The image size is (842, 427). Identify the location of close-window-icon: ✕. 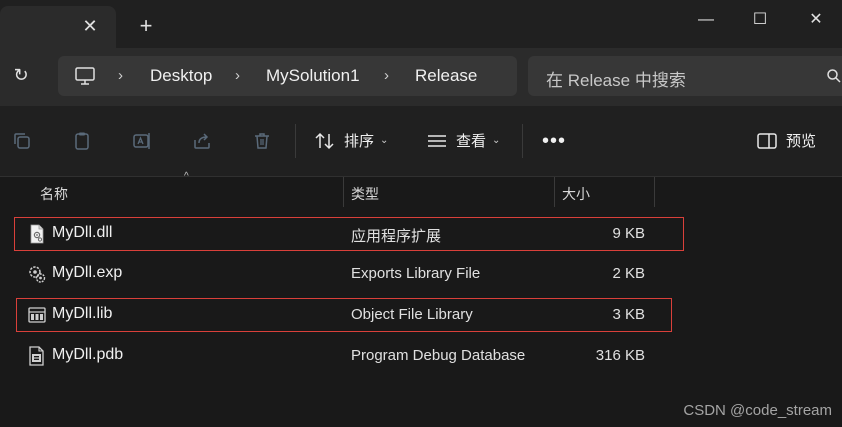
(816, 20).